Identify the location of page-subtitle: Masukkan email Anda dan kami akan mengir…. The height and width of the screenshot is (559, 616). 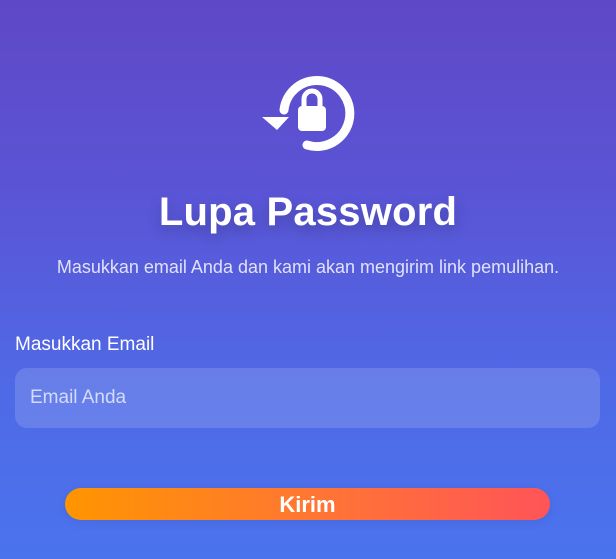
(308, 267).